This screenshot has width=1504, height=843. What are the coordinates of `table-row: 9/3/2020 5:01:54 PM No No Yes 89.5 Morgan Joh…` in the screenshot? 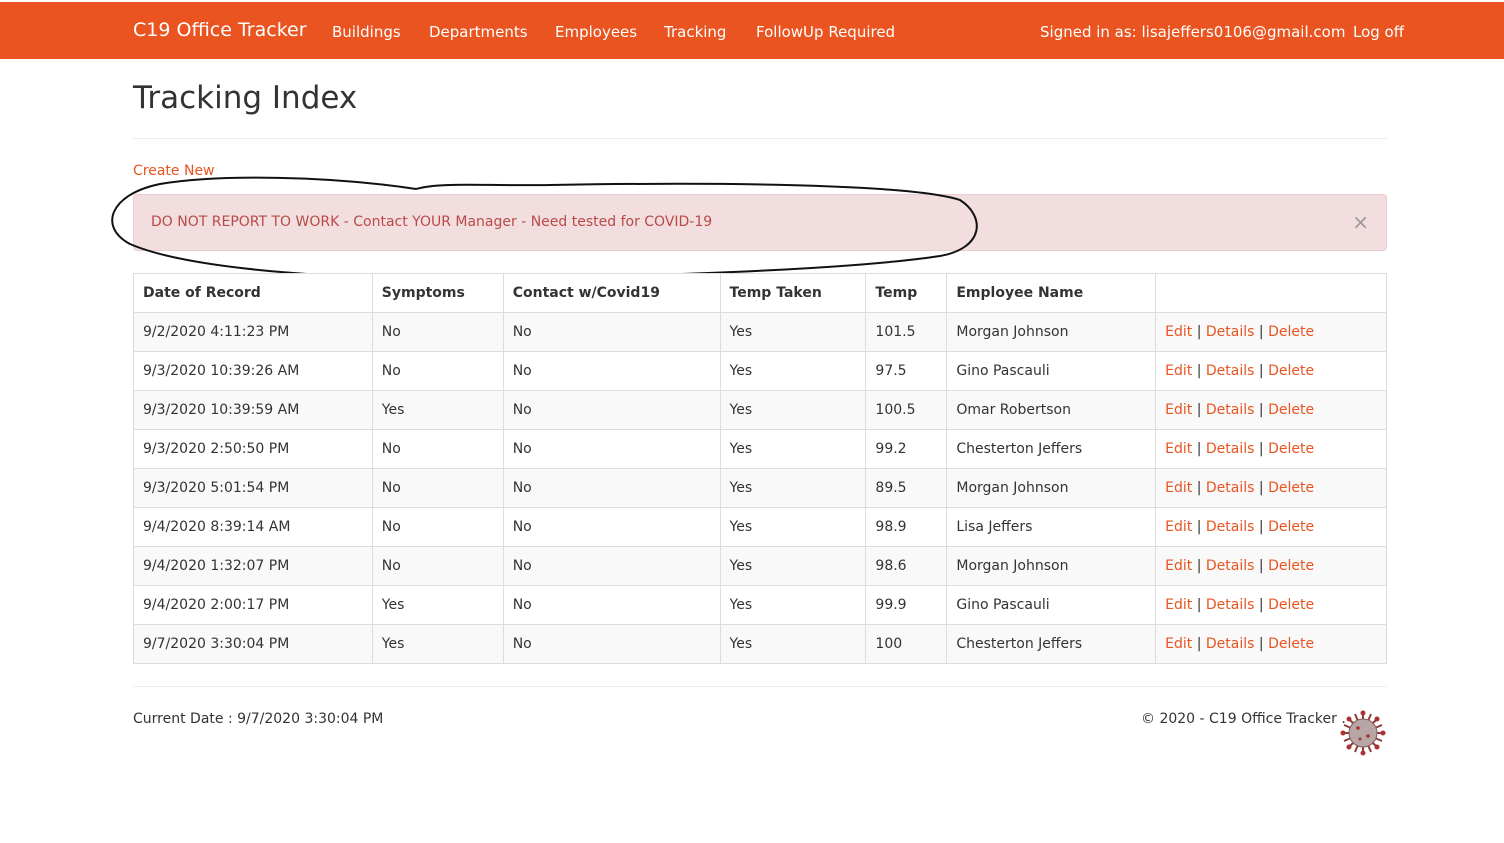 It's located at (760, 488).